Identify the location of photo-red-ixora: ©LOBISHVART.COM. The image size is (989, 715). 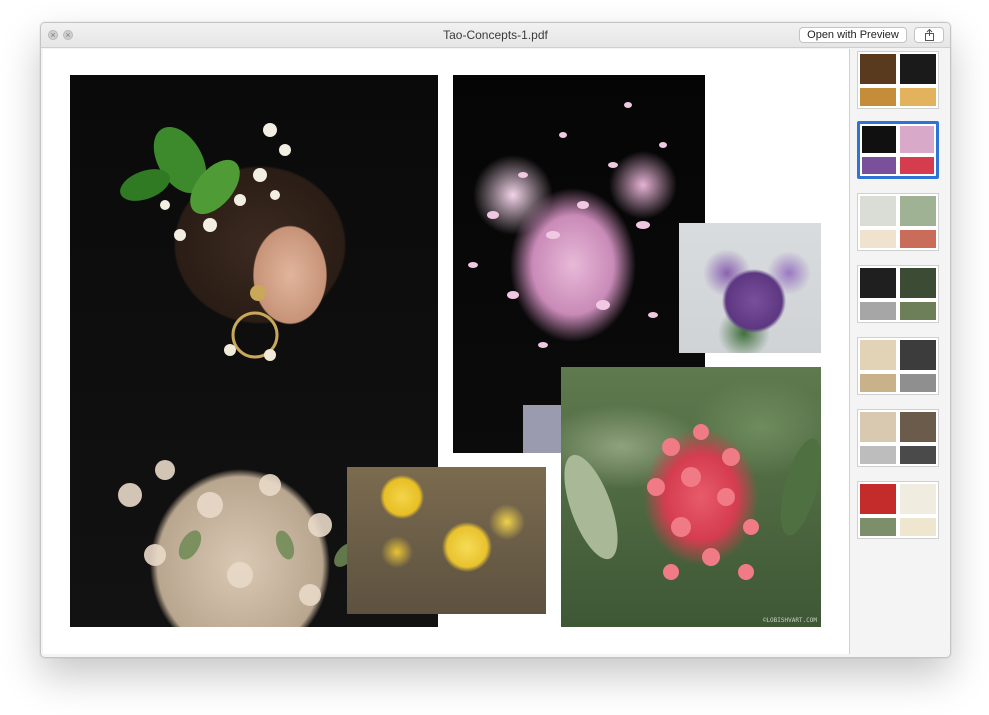
(691, 497).